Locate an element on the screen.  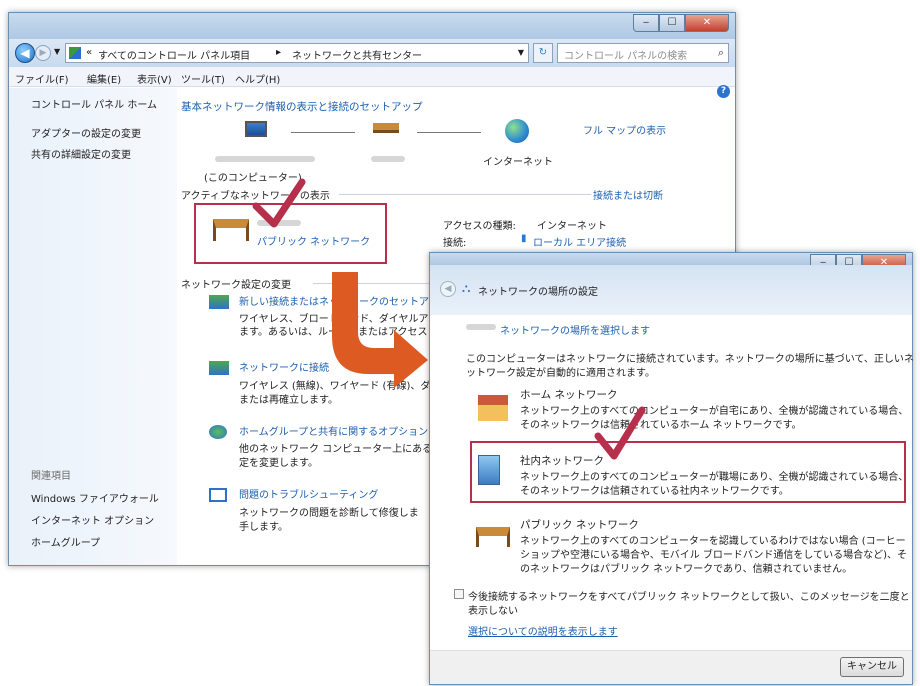
troubleshoot-icon is located at coordinates (218, 495).